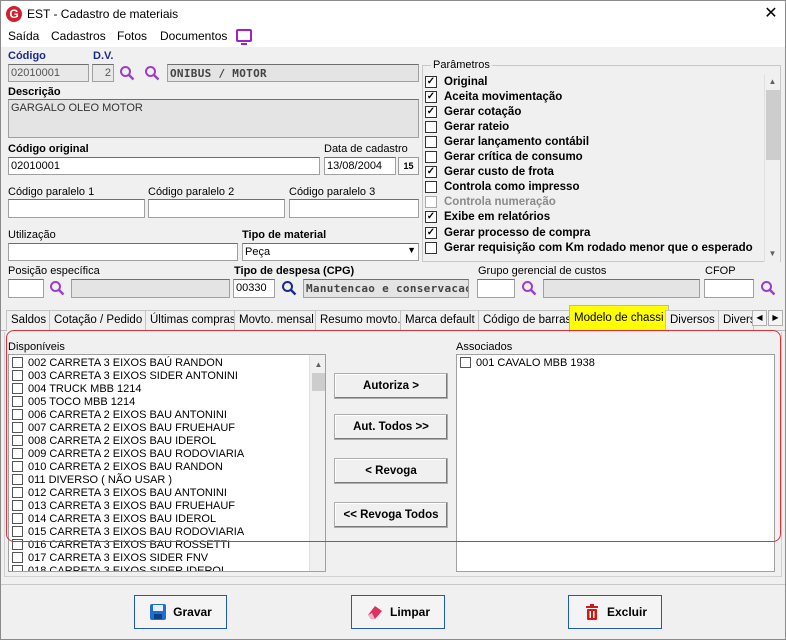 The height and width of the screenshot is (640, 786). Describe the element at coordinates (159, 557) in the screenshot. I see `list-item: 017 CARRETA 3 EIXOS SIDER FNV` at that location.